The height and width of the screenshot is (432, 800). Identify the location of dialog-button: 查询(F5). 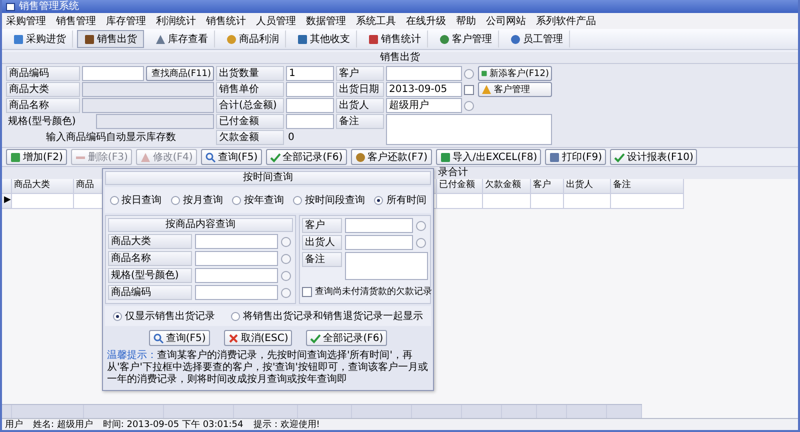
(179, 338).